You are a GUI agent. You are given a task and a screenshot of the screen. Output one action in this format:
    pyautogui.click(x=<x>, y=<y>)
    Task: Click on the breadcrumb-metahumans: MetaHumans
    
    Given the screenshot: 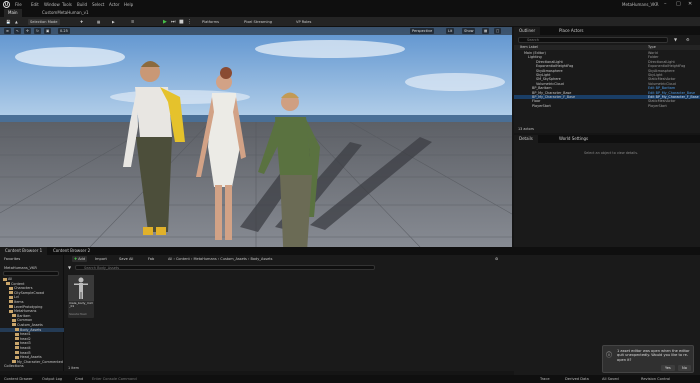 What is the action you would take?
    pyautogui.click(x=205, y=259)
    